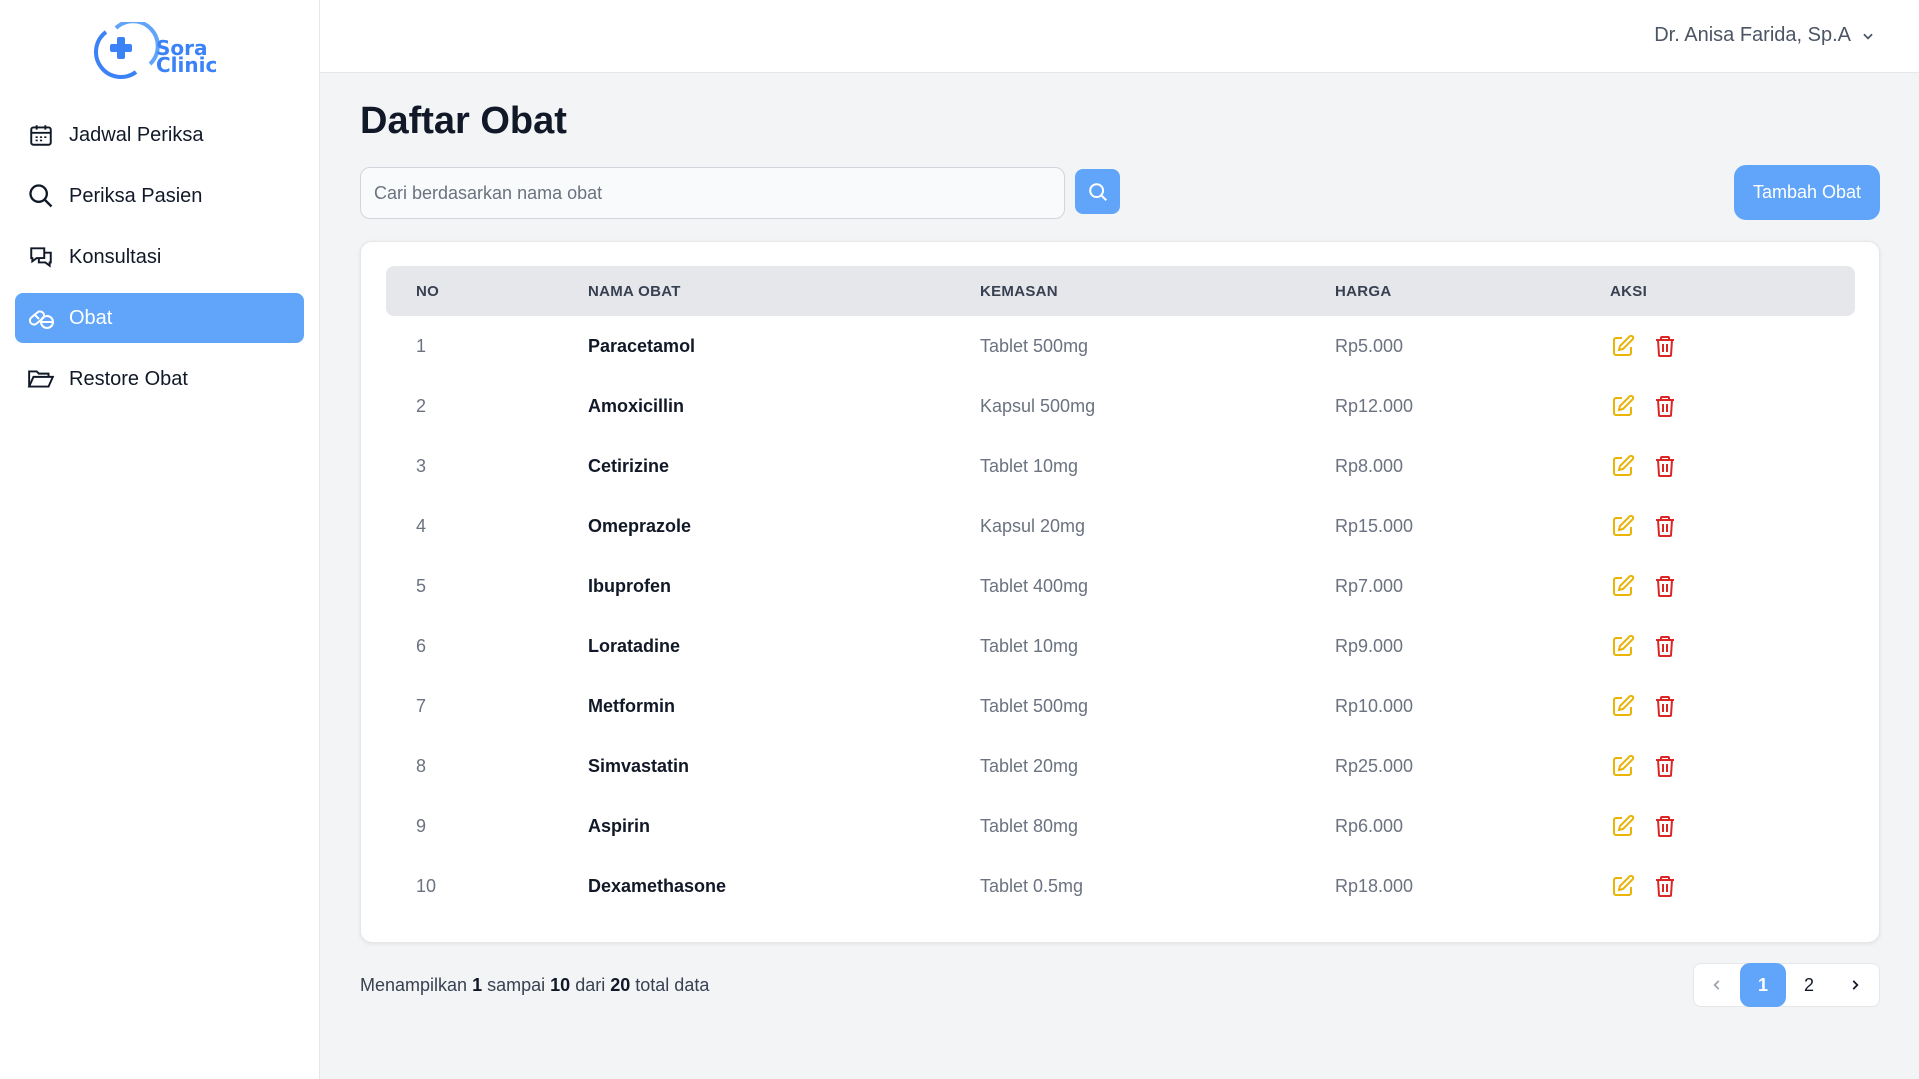 Image resolution: width=1919 pixels, height=1079 pixels. Describe the element at coordinates (41, 135) in the screenshot. I see `calendar-icon` at that location.